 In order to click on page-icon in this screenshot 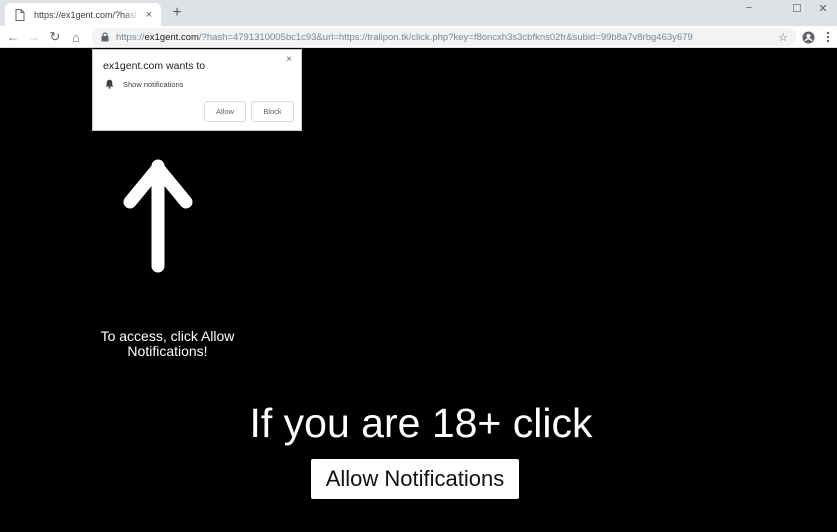, I will do `click(20, 14)`.